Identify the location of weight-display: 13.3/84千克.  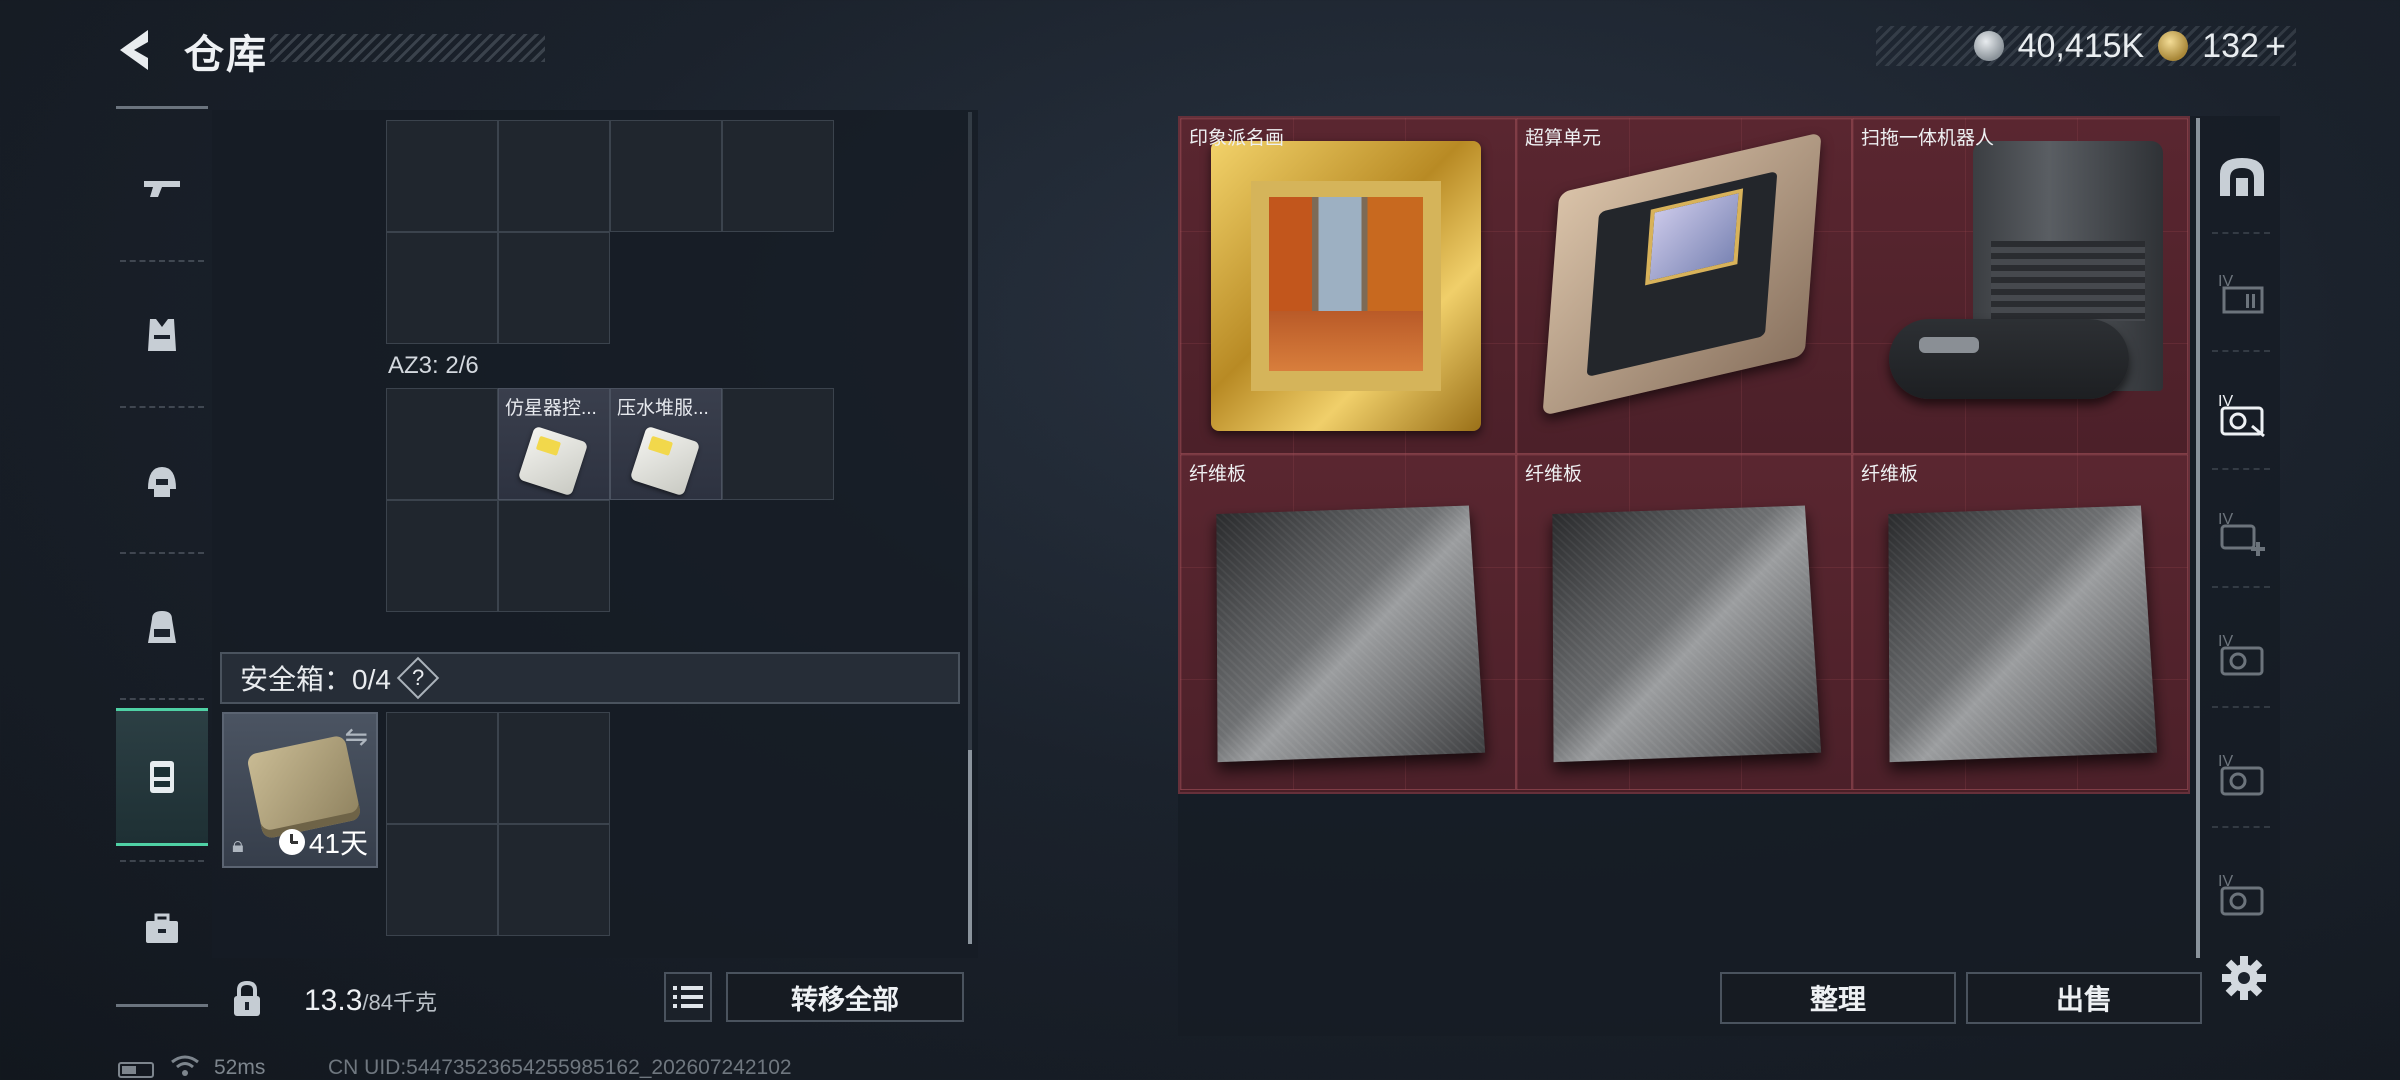
(370, 1001).